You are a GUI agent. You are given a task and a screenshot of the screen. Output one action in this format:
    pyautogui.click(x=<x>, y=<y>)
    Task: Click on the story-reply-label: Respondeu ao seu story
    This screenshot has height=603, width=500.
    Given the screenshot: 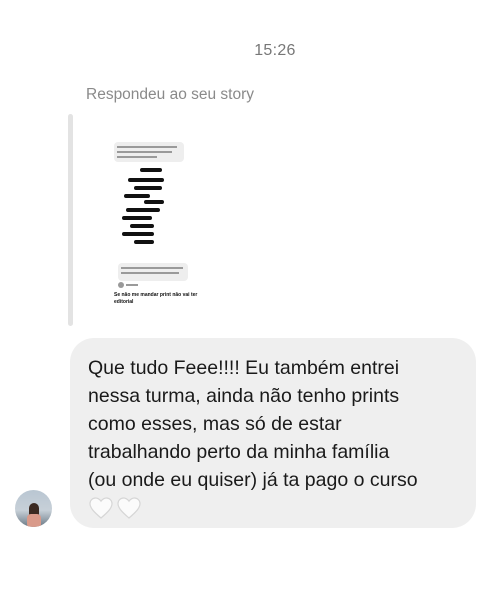 What is the action you would take?
    pyautogui.click(x=170, y=94)
    